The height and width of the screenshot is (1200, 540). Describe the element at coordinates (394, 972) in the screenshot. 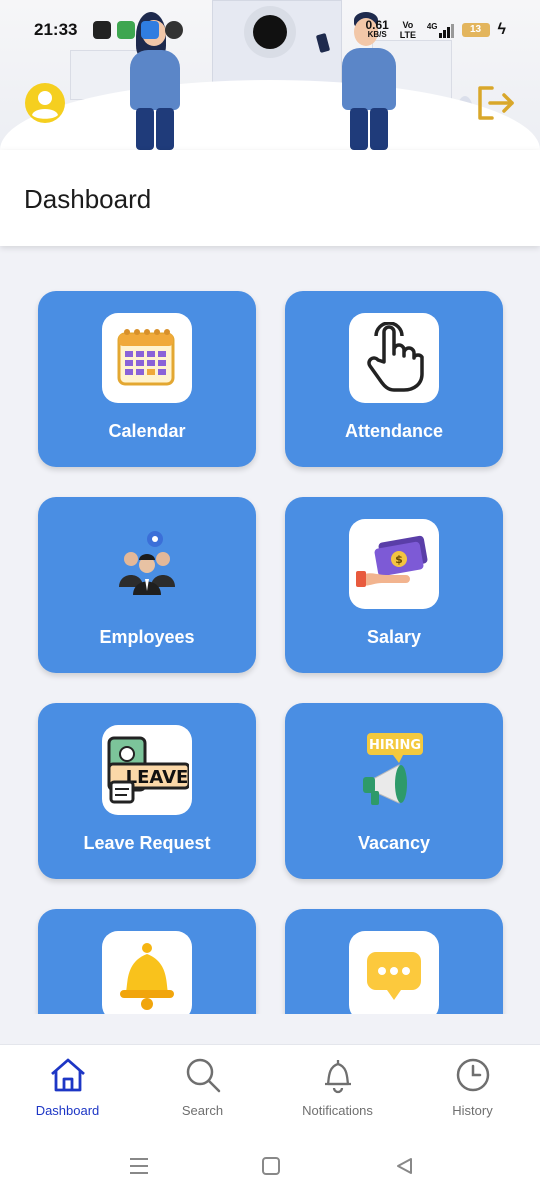

I see `chat-bubble-icon` at that location.